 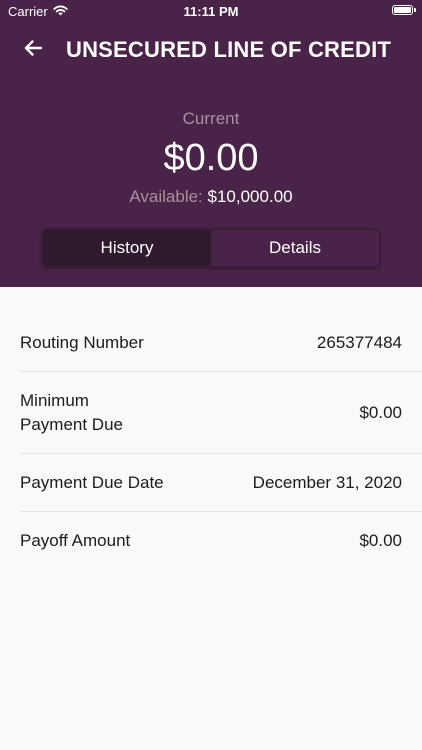 I want to click on status-time: 11:11 PM, so click(x=211, y=11).